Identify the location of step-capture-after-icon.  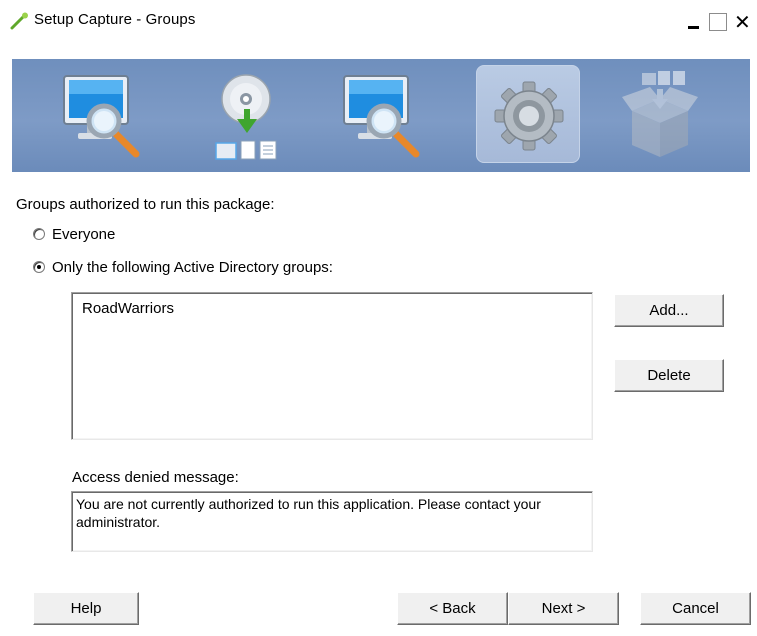
(384, 115).